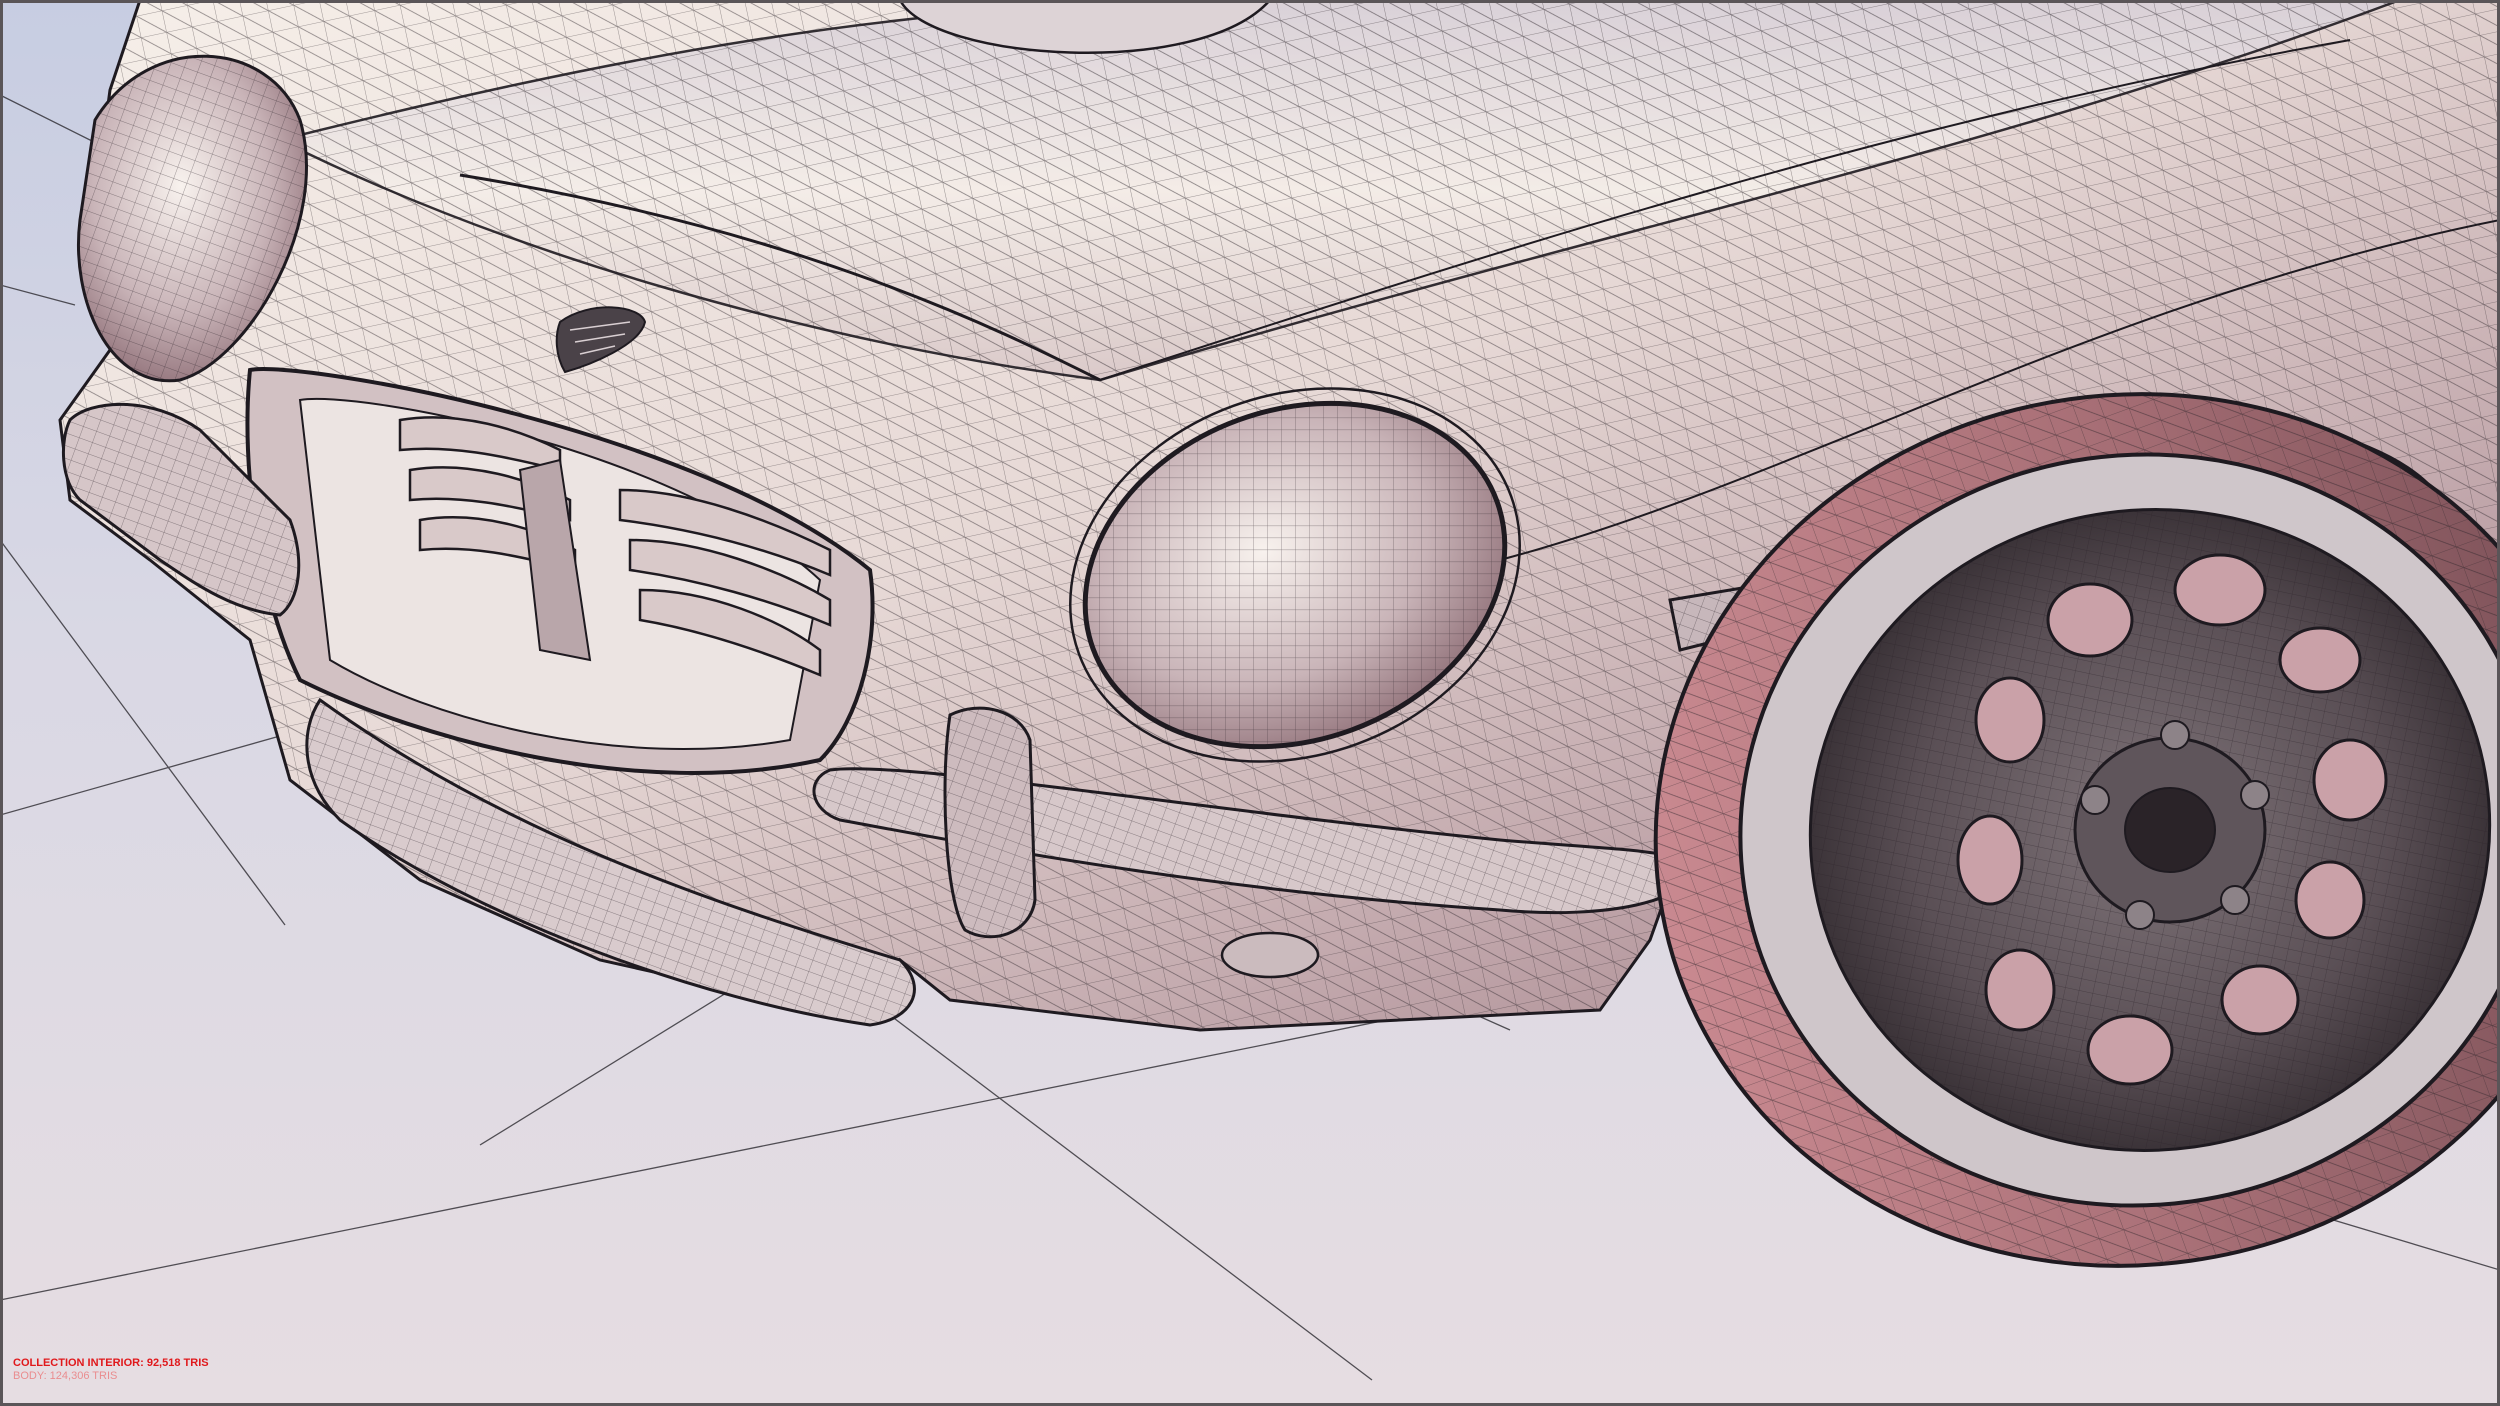 This screenshot has height=1406, width=2500. I want to click on stats-primary: COLLECTION INTERIOR: 92,518 TRIS, so click(111, 1363).